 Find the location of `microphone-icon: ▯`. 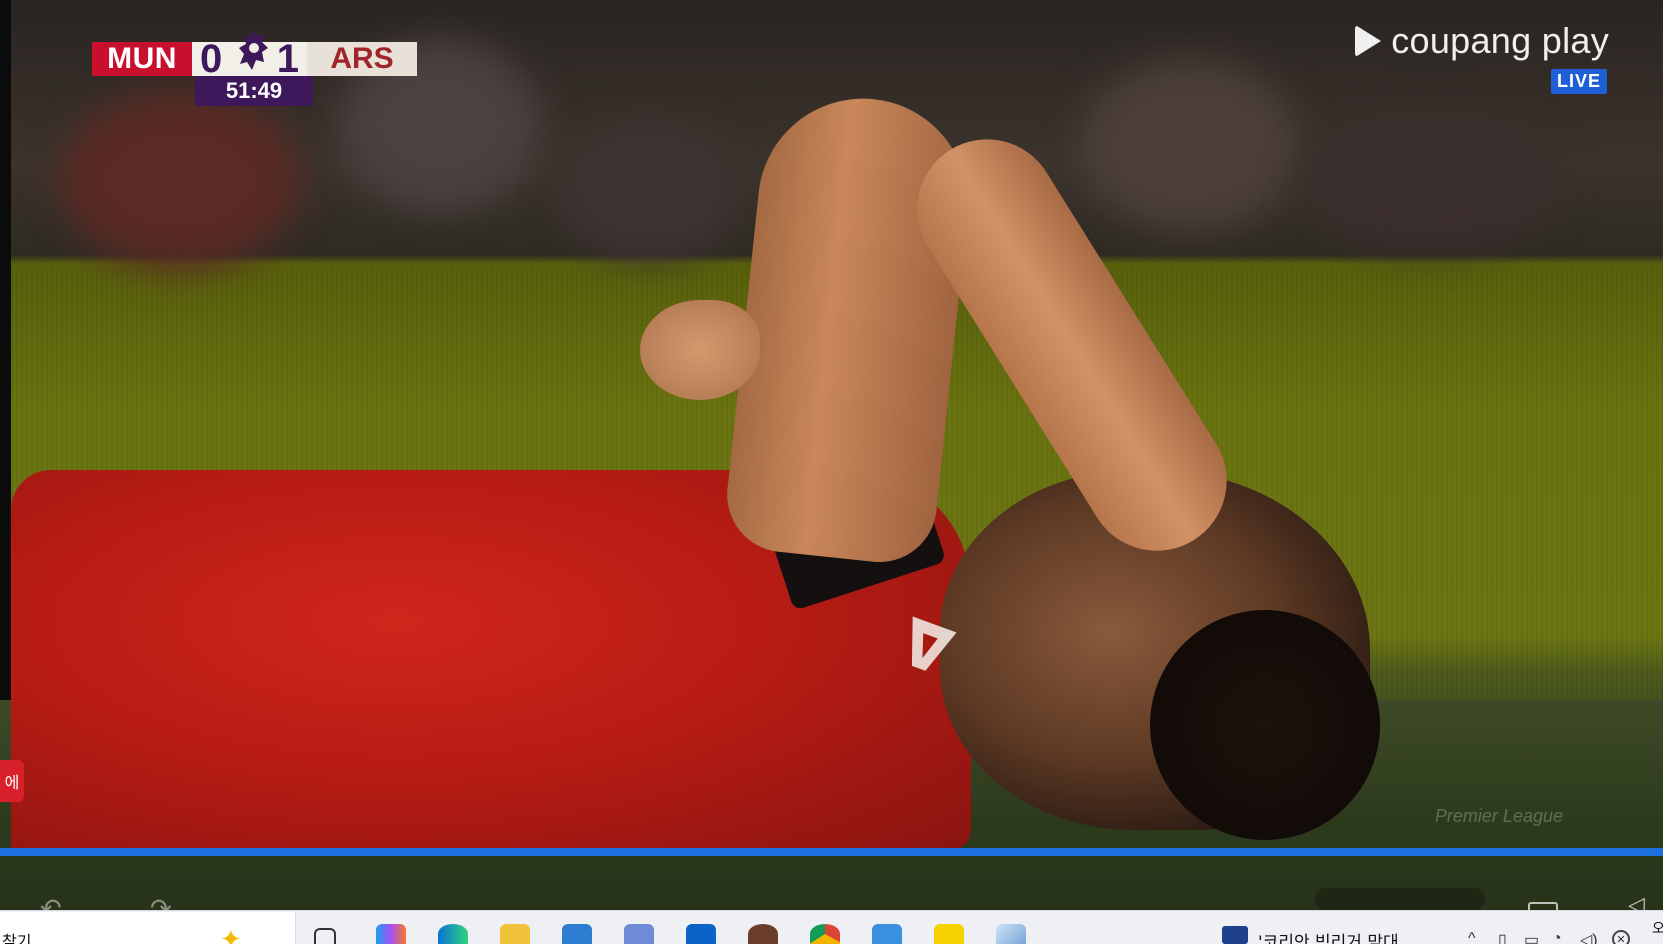

microphone-icon: ▯ is located at coordinates (1502, 937).